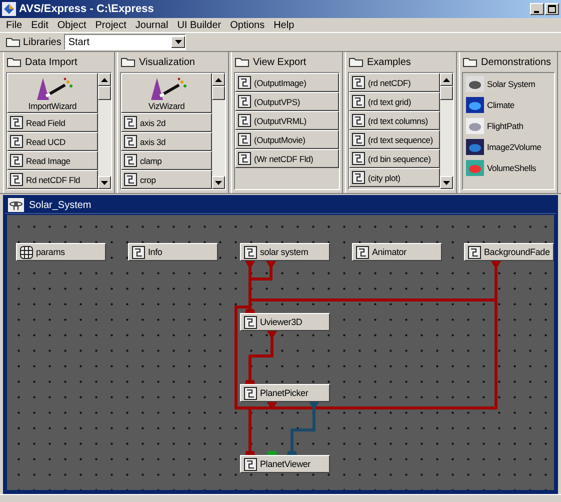 Image resolution: width=561 pixels, height=502 pixels. I want to click on network-node: solar system, so click(285, 252).